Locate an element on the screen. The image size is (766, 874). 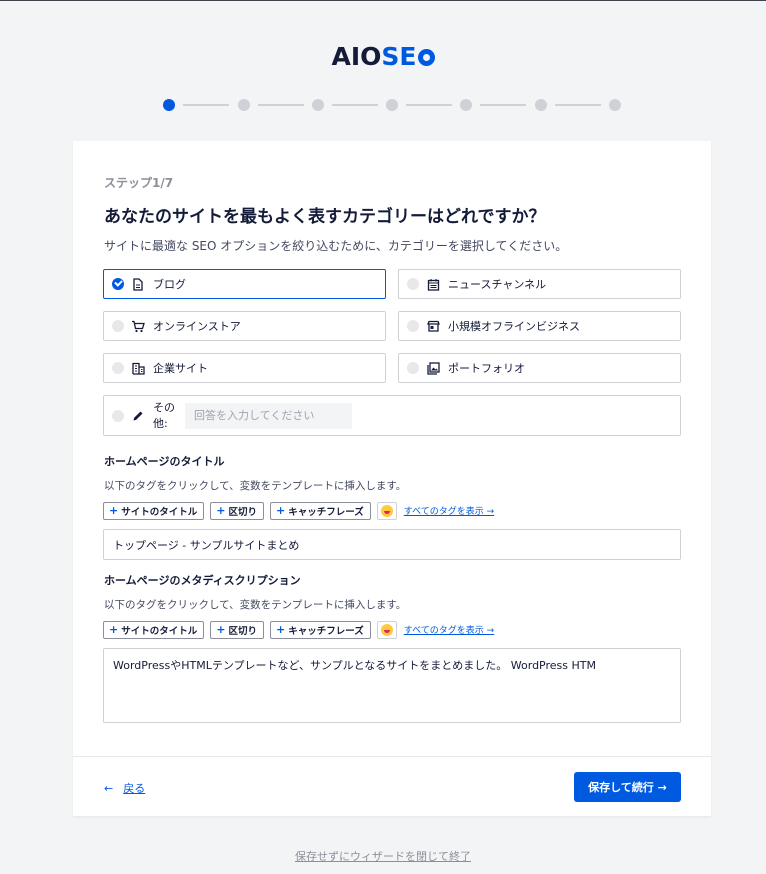
building-icon is located at coordinates (138, 368).